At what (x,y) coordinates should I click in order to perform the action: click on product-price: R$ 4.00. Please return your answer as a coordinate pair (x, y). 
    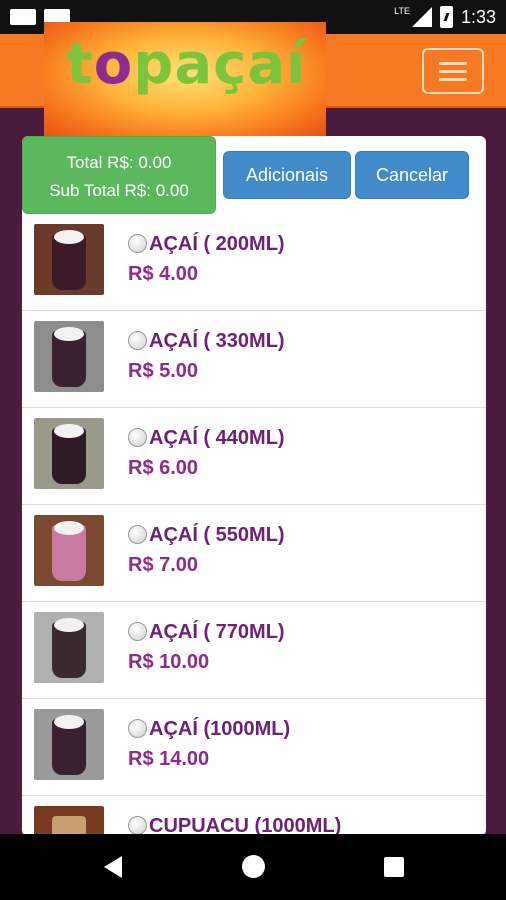
    Looking at the image, I should click on (163, 274).